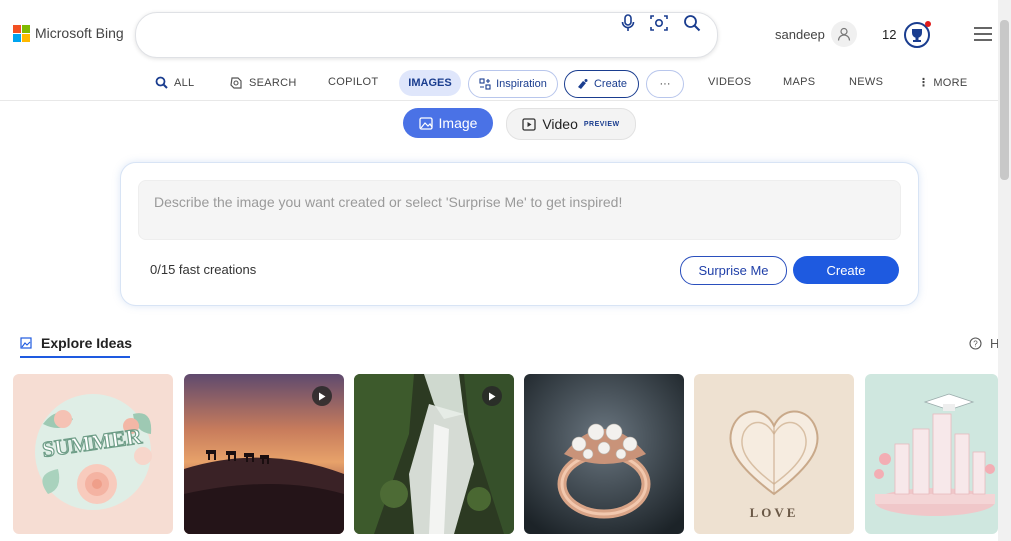  What do you see at coordinates (889, 34) in the screenshot?
I see `rewards-count: 12` at bounding box center [889, 34].